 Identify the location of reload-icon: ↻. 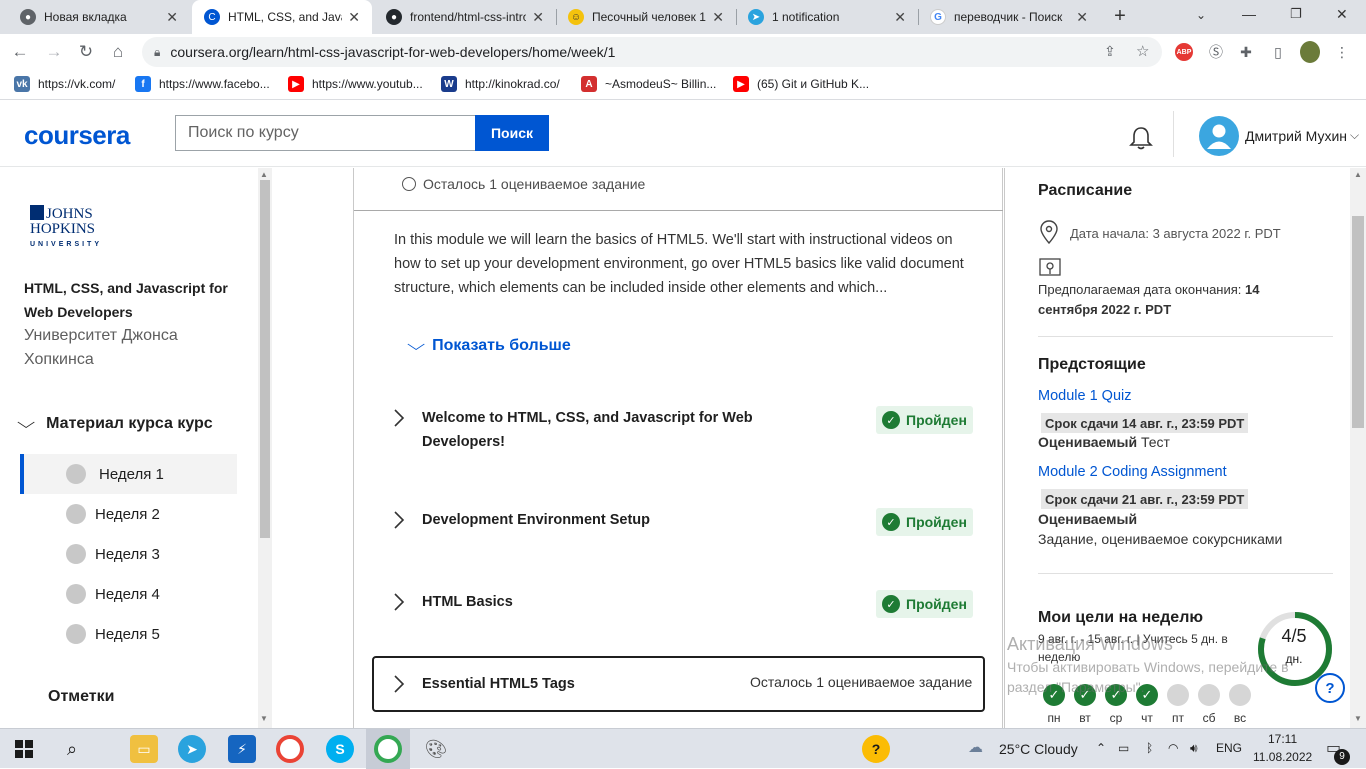
(86, 52).